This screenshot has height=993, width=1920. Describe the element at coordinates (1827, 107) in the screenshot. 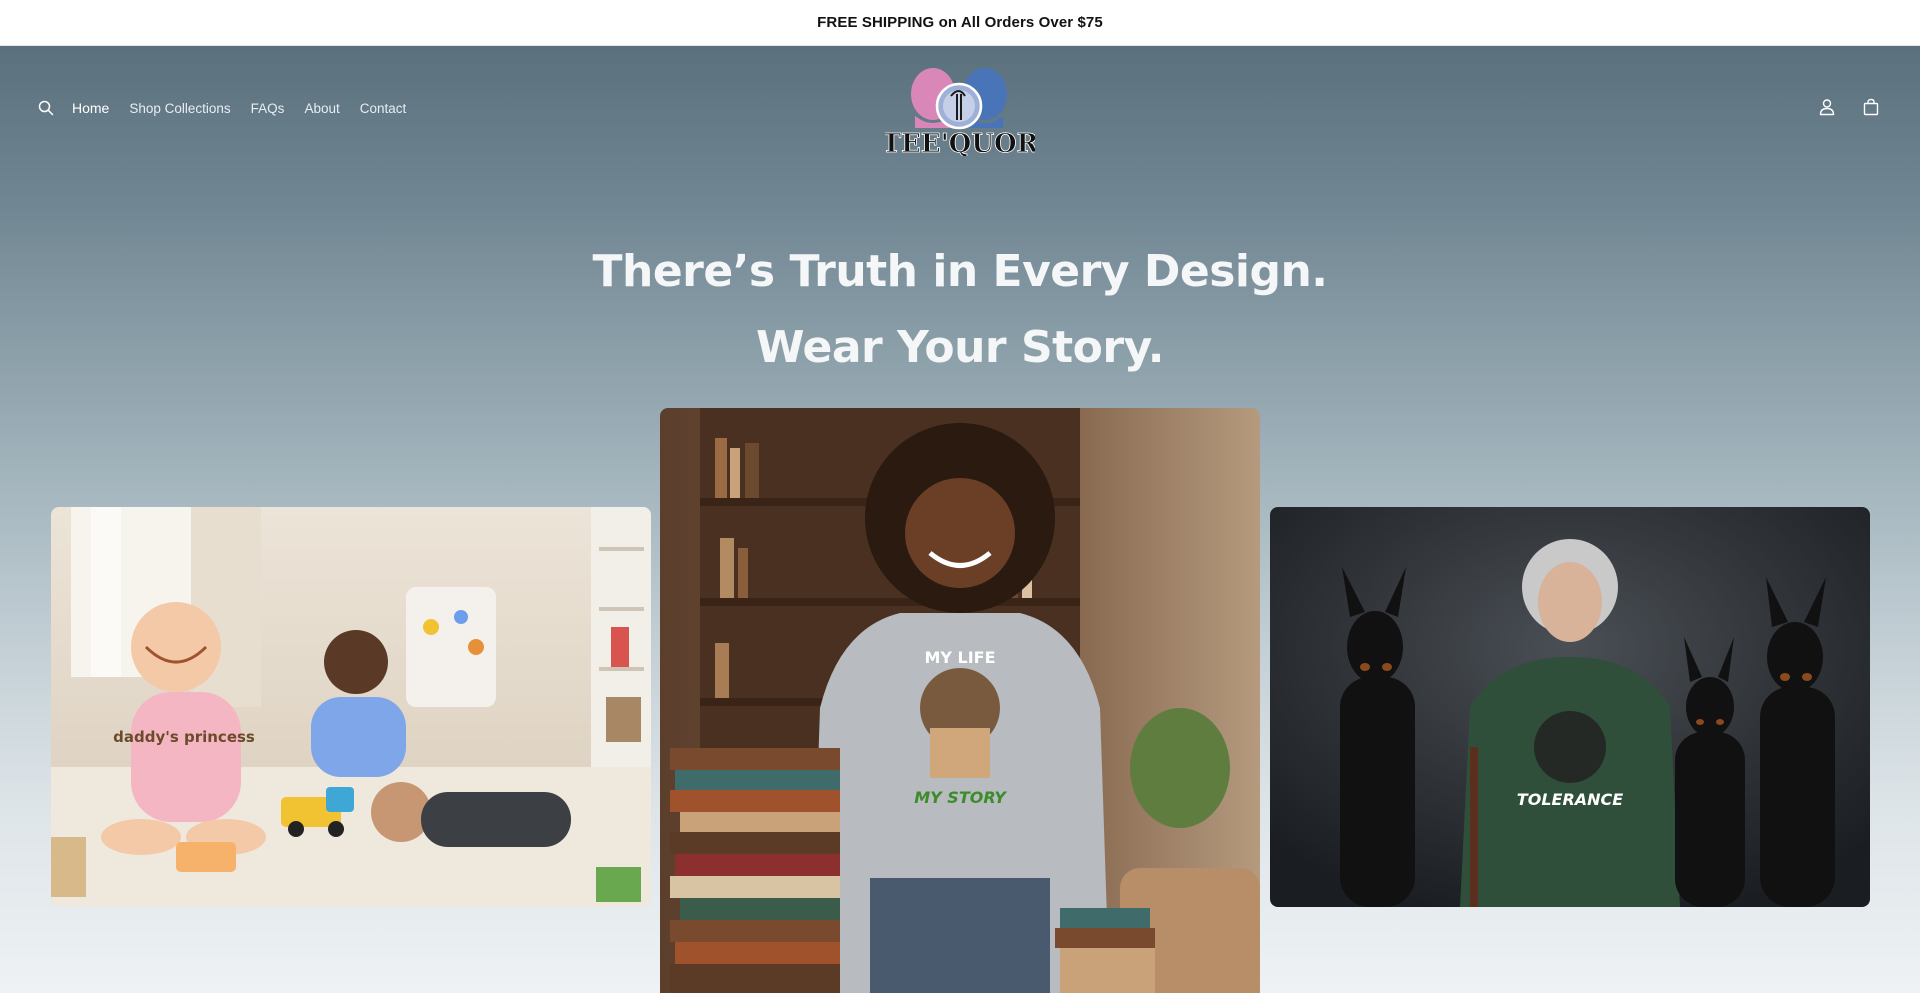

I see `account-icon` at that location.